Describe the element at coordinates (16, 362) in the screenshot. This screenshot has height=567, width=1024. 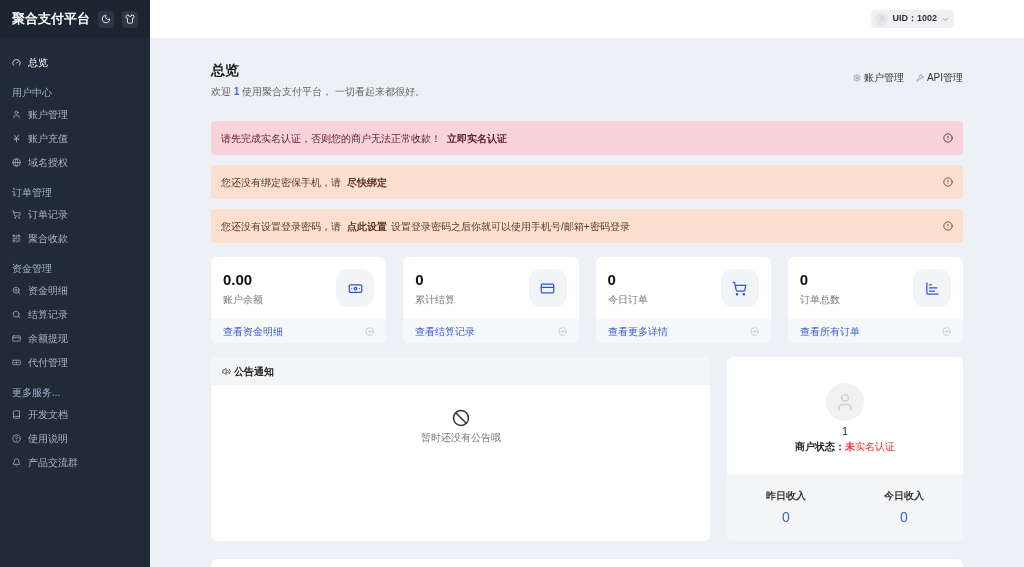
I see `banknote-icon` at that location.